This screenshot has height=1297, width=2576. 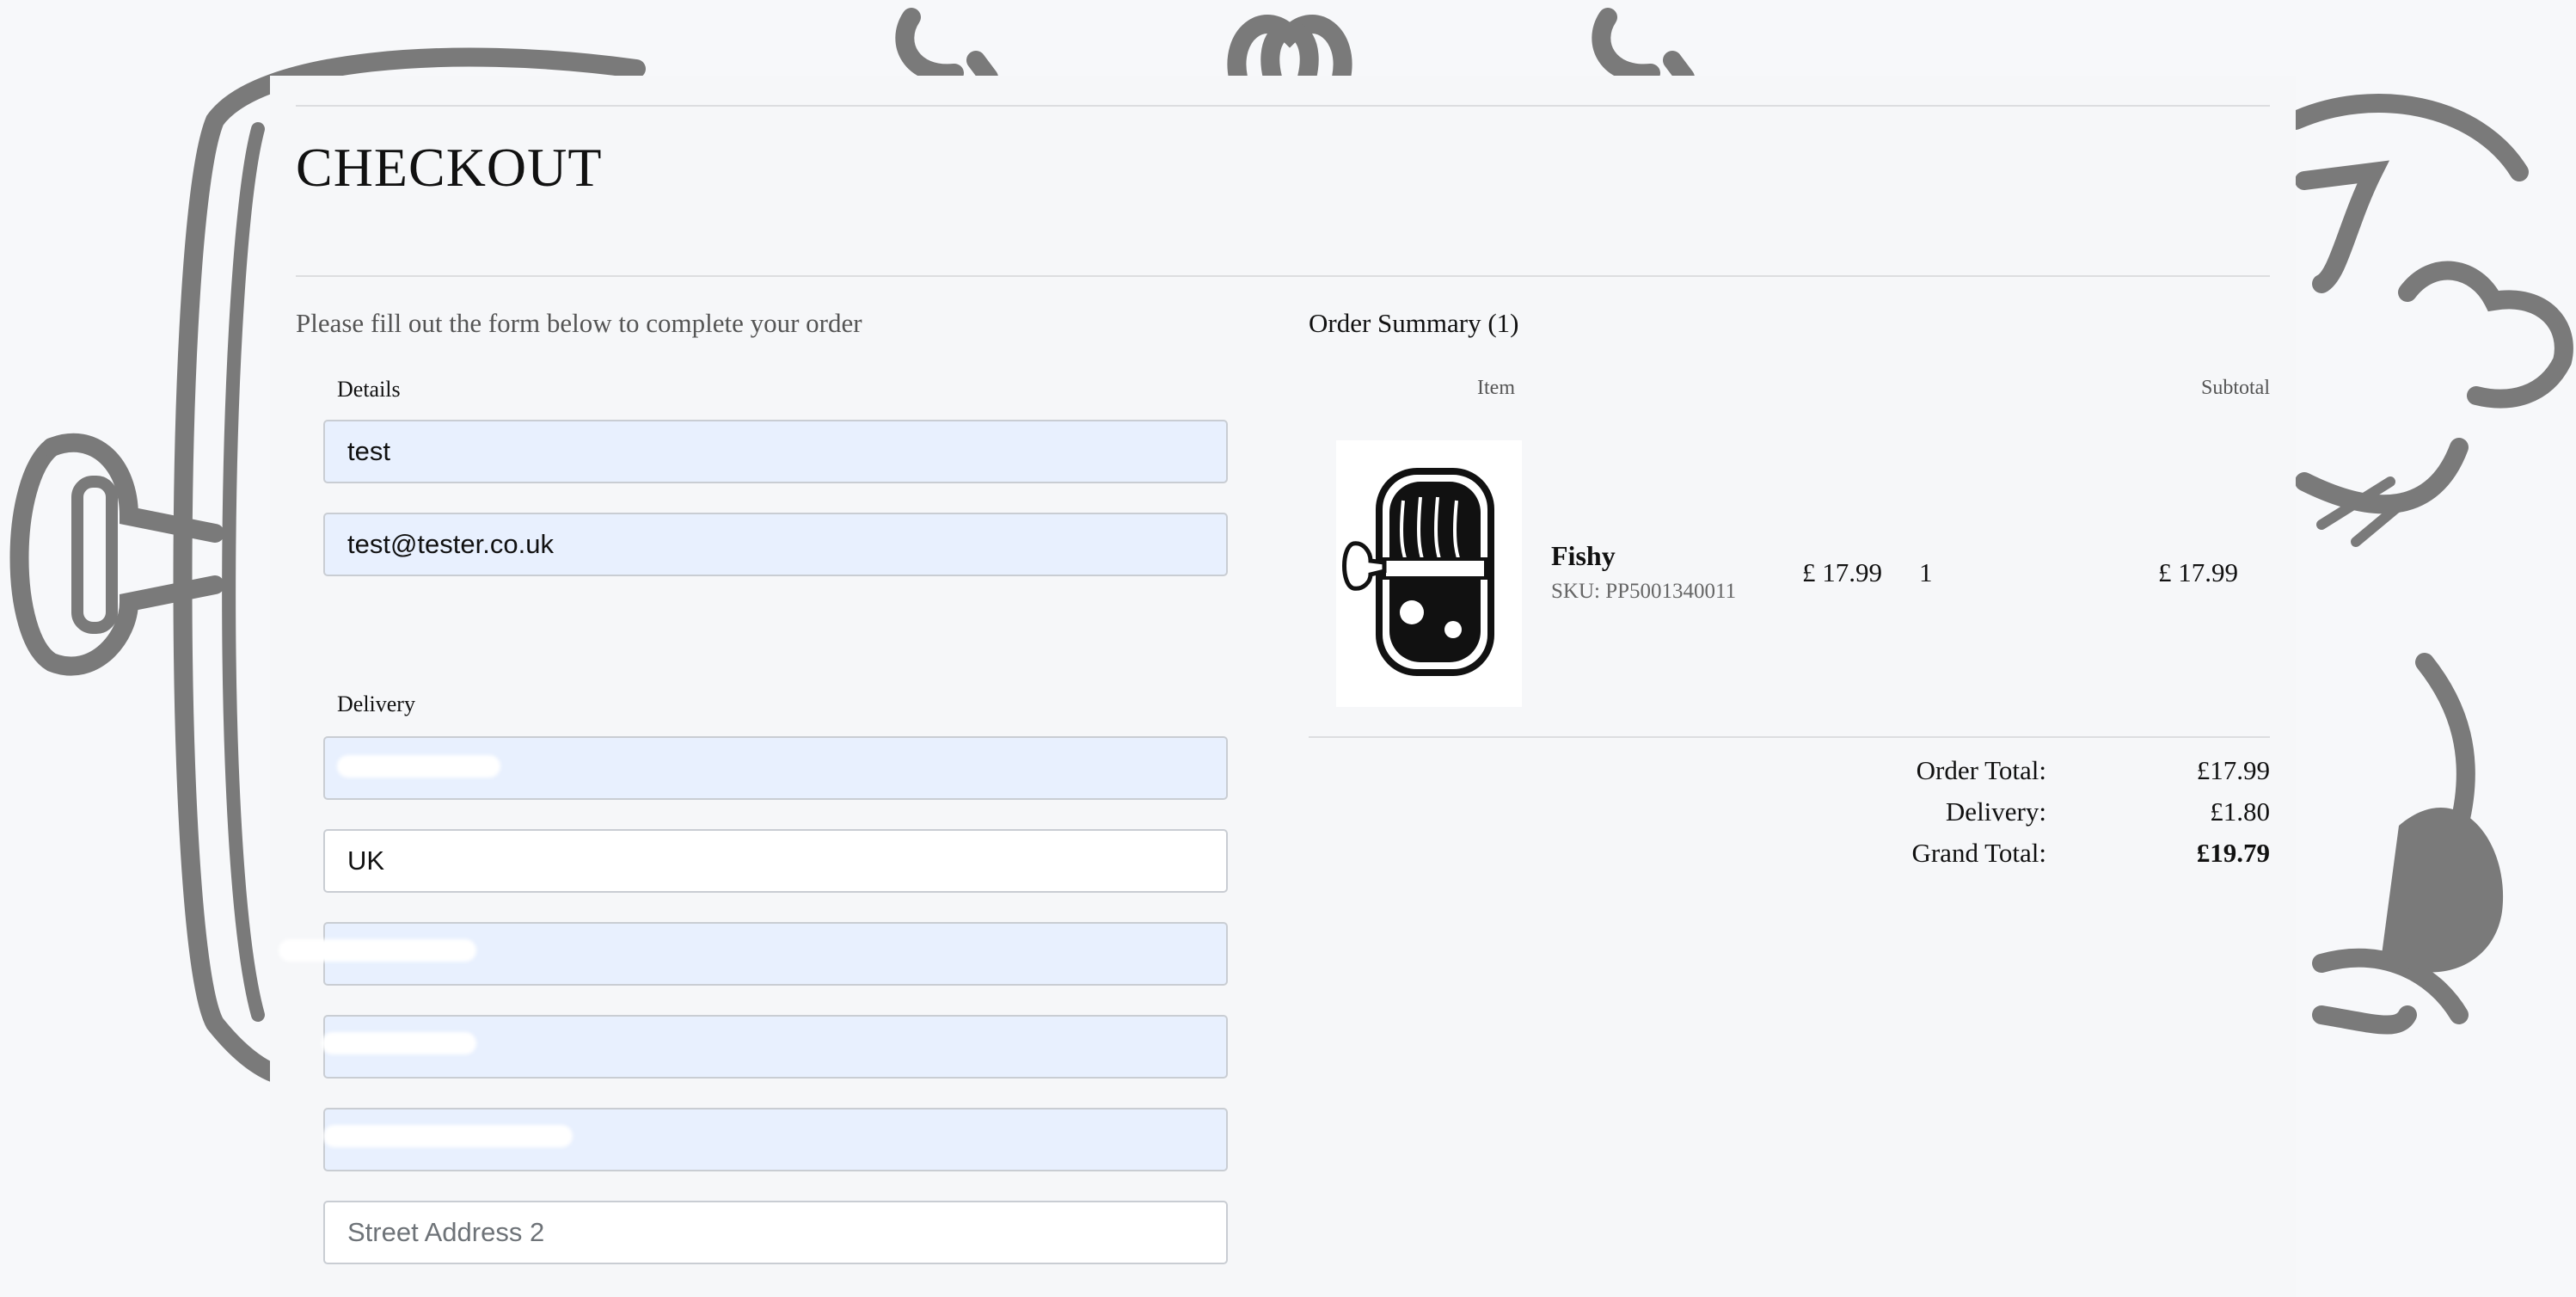 I want to click on order-total-value: £17.99, so click(x=2233, y=770).